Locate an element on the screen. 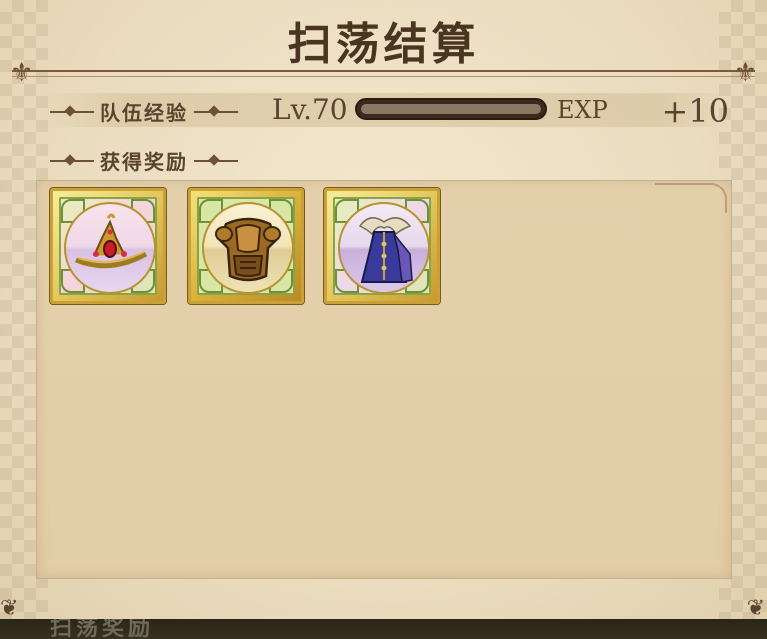 Image resolution: width=767 pixels, height=639 pixels. page-title: 扫荡结算 is located at coordinates (383, 44).